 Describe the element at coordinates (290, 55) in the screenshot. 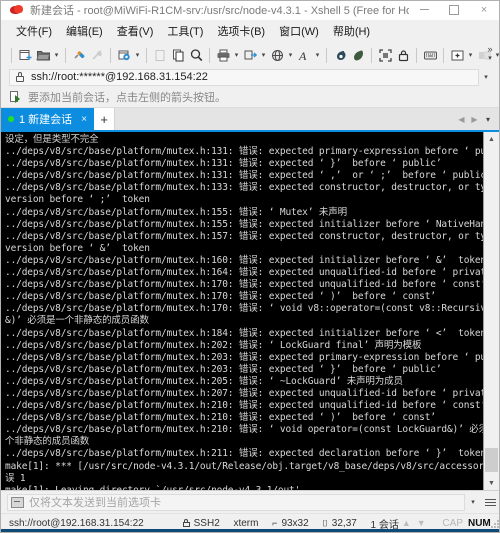

I see `browser-dropdown: ▾` at that location.